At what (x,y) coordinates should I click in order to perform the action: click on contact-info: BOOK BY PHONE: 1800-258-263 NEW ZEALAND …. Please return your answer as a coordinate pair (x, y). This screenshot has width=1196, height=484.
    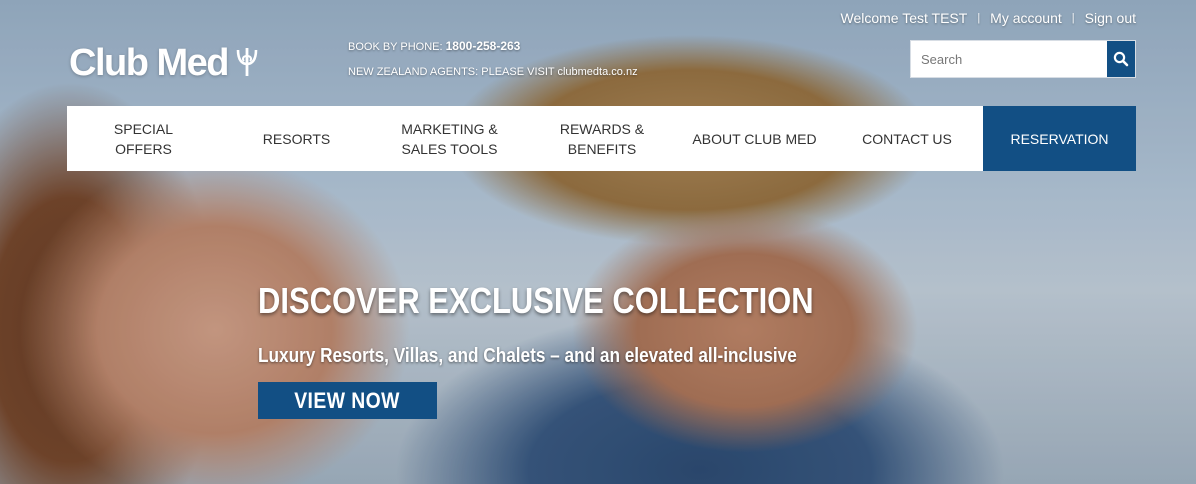
    Looking at the image, I should click on (493, 59).